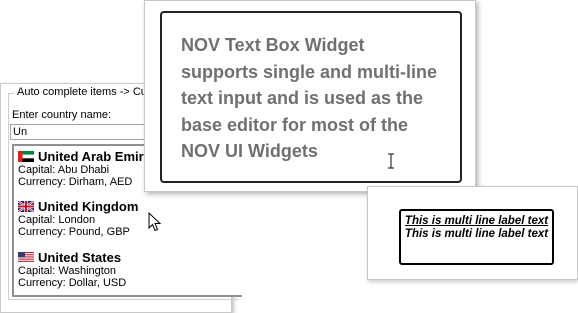  Describe the element at coordinates (476, 234) in the screenshot. I see `label-line-plain: This is multi line label text` at that location.